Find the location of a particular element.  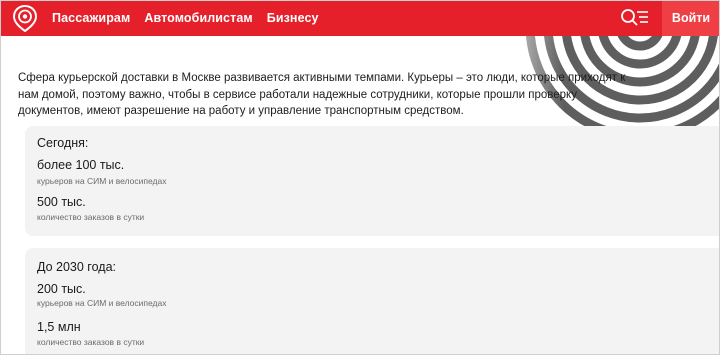

stat-value: более 100 тыс. is located at coordinates (81, 165).